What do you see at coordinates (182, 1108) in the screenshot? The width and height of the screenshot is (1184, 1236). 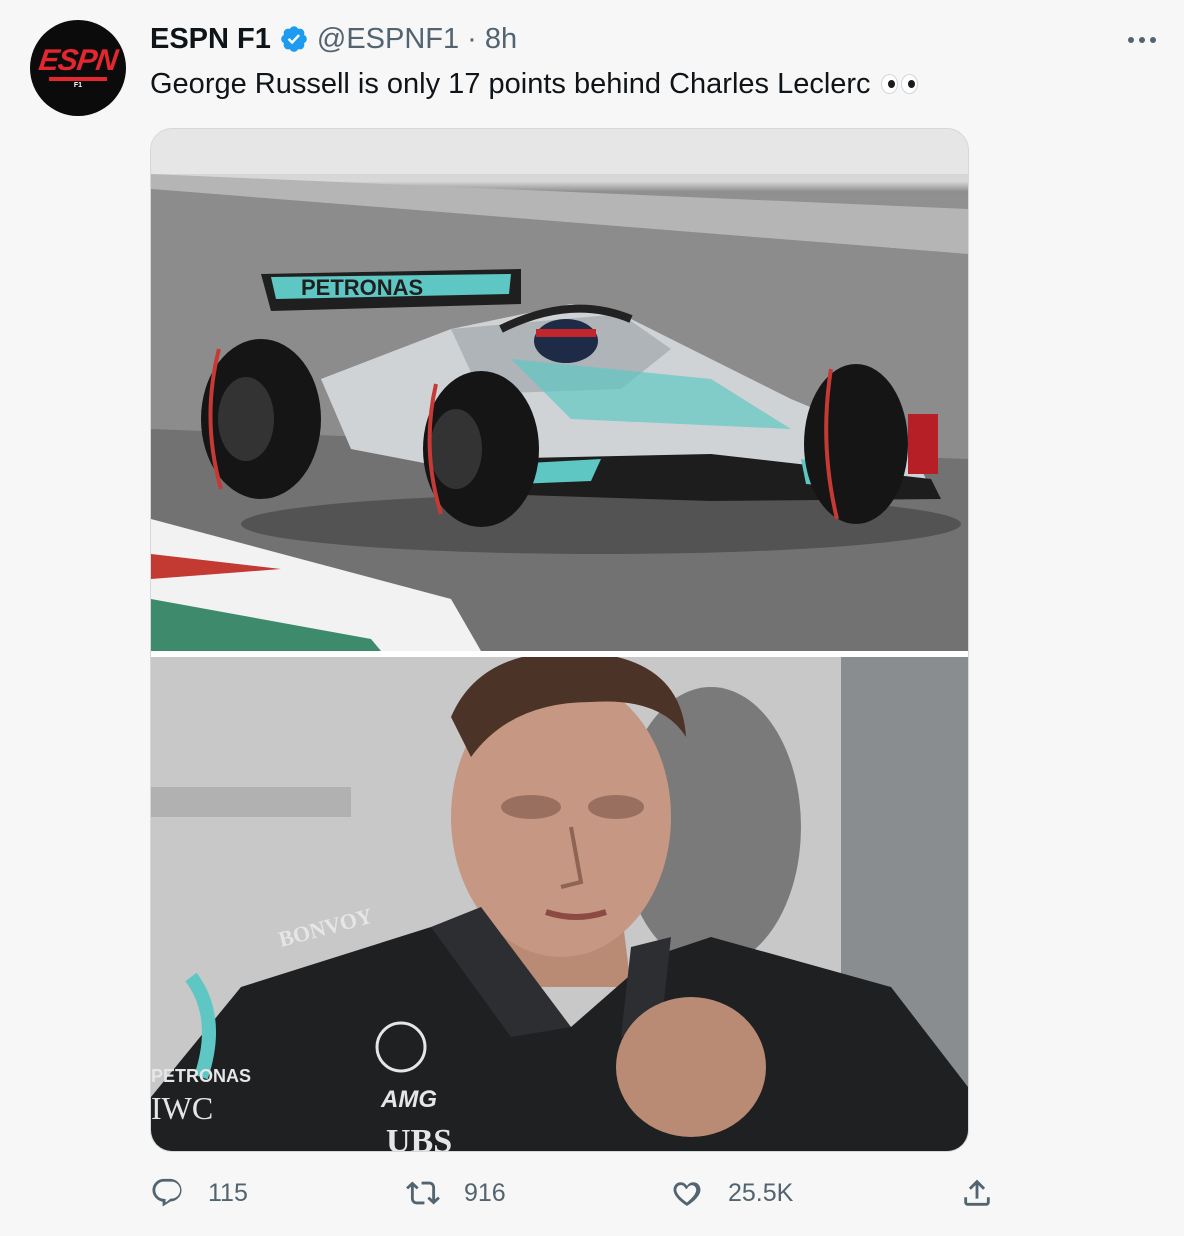 I see `suit-iwc-text: IWC` at bounding box center [182, 1108].